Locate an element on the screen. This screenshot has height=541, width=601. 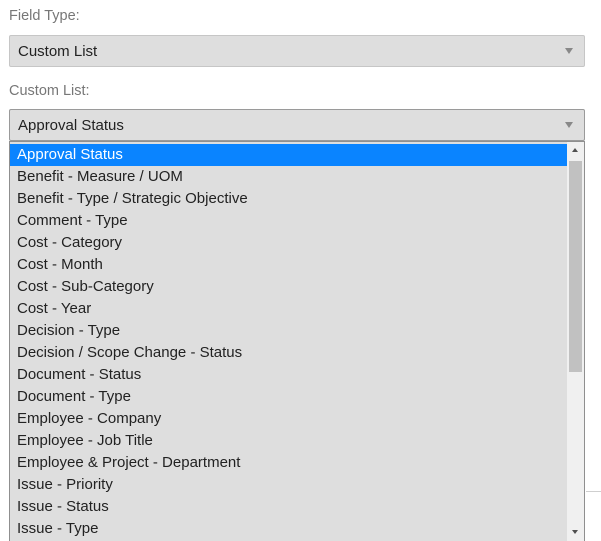
scrollbar is located at coordinates (575, 341).